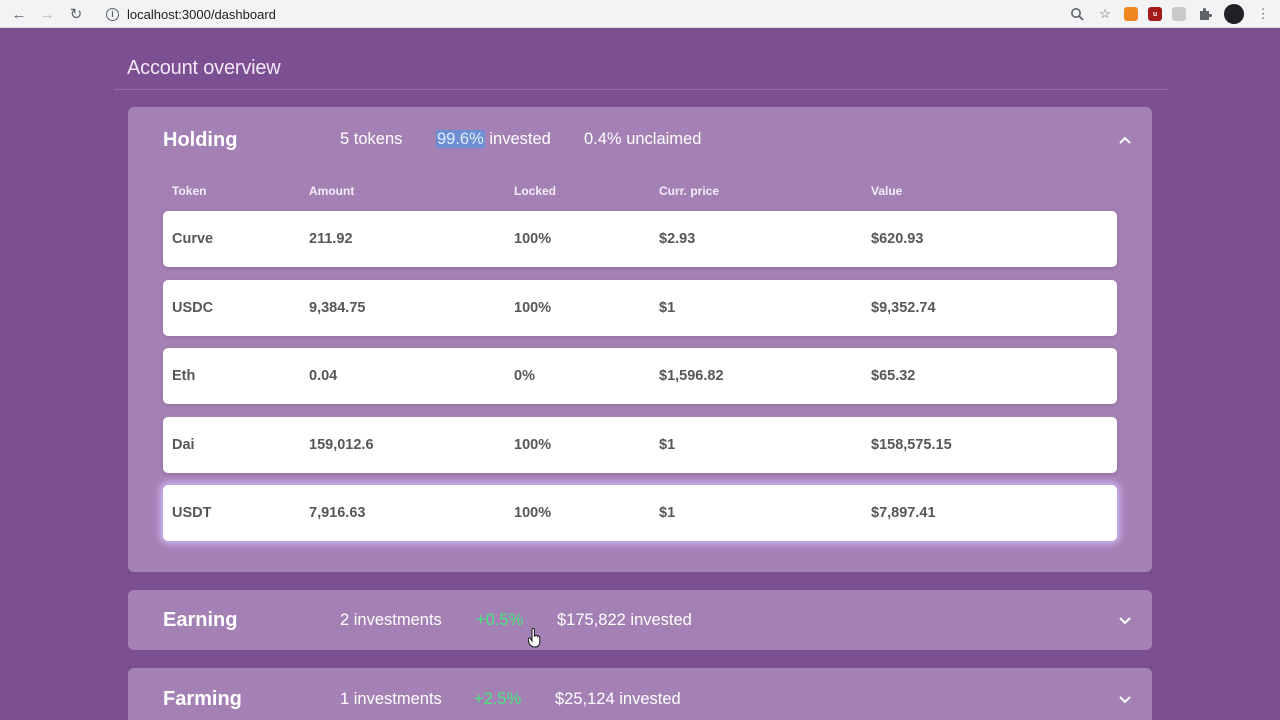 The width and height of the screenshot is (1280, 720). What do you see at coordinates (534, 638) in the screenshot?
I see `hand-cursor-icon` at bounding box center [534, 638].